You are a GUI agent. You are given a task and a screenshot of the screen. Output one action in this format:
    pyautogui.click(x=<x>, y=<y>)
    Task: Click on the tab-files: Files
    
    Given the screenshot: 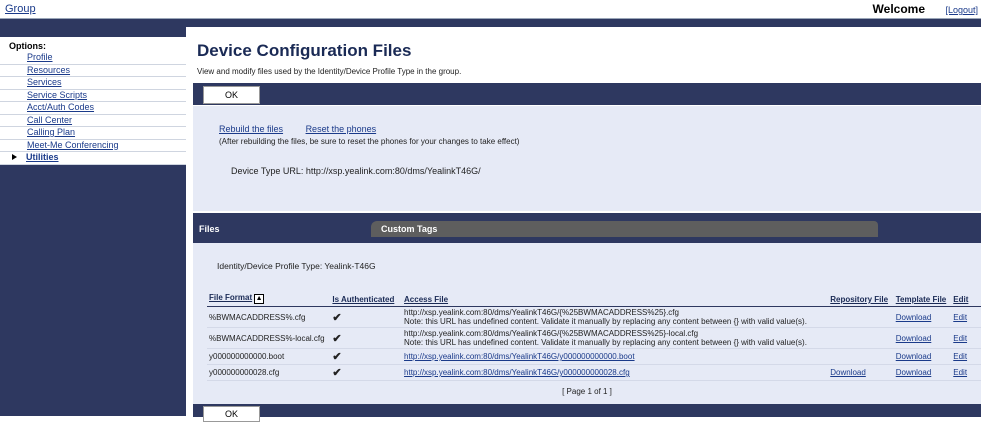 What is the action you would take?
    pyautogui.click(x=282, y=229)
    